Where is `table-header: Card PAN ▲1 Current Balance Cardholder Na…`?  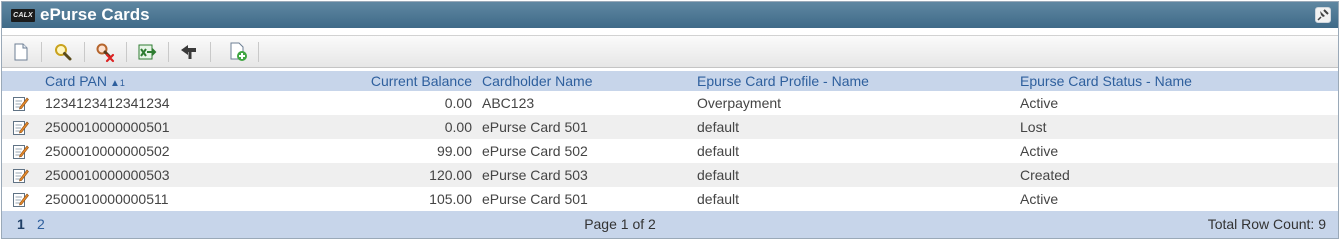 table-header: Card PAN ▲1 Current Balance Cardholder Na… is located at coordinates (670, 81).